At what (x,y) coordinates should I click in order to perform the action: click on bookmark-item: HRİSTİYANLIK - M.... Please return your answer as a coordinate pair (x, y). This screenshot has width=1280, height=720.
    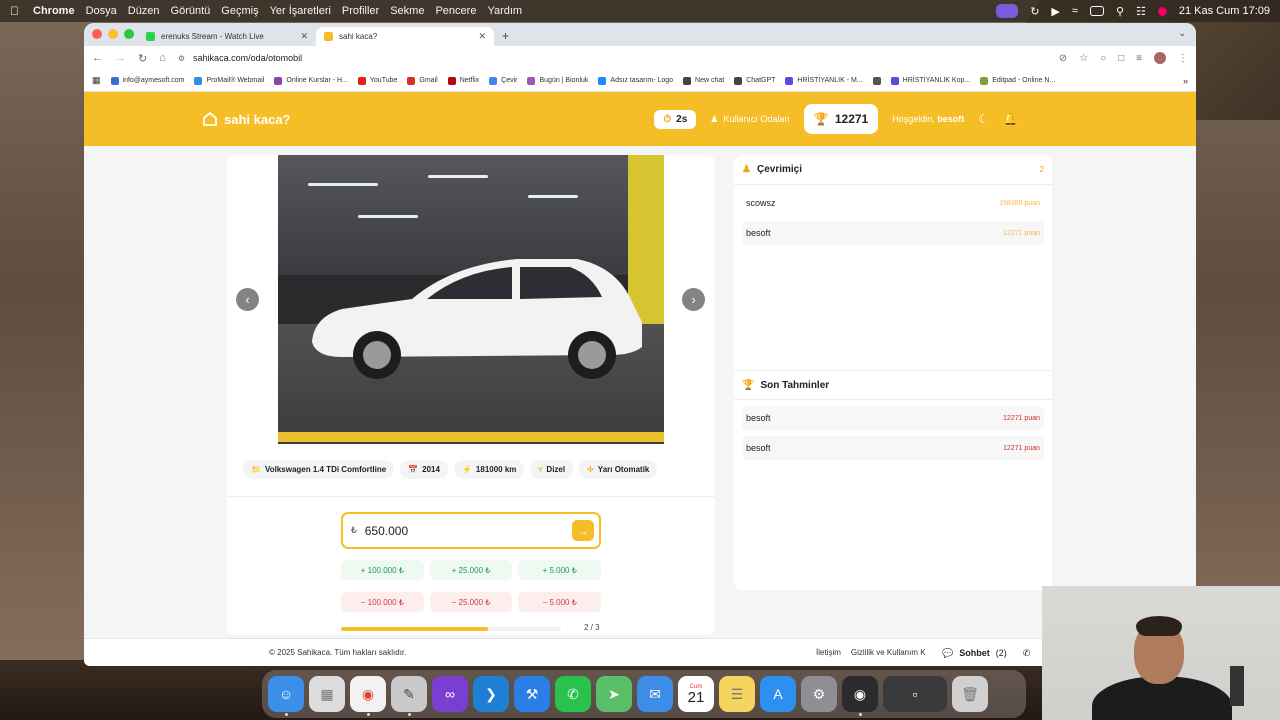
    Looking at the image, I should click on (824, 80).